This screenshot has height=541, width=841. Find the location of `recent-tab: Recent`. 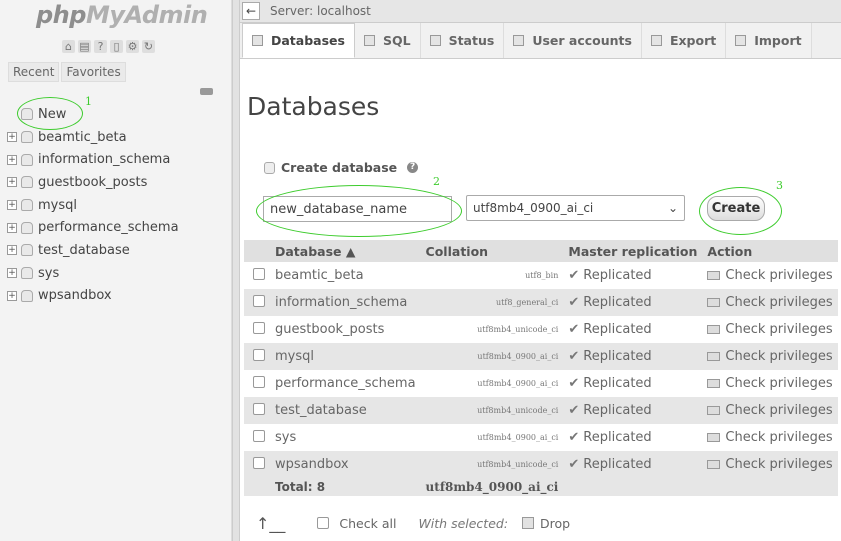

recent-tab: Recent is located at coordinates (34, 72).